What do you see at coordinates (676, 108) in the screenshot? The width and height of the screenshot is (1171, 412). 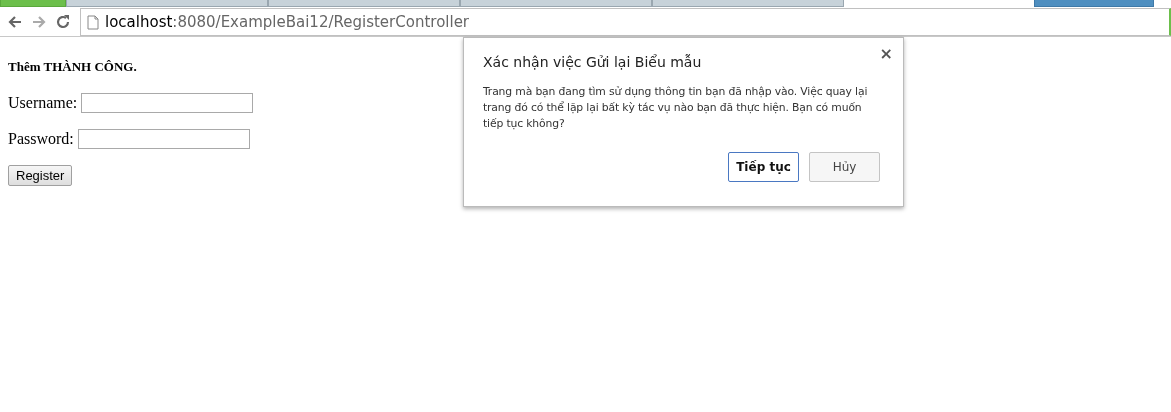 I see `dialog-message: Trang mà bạn đang tìm sử dụng thông tin bạn đã nhập vào. Việc quay lại trang đó có thể lặp lại bất kỳ tác vụ nào bạn đã thực hiện. Bạn có muốn tiếp tục không?` at bounding box center [676, 108].